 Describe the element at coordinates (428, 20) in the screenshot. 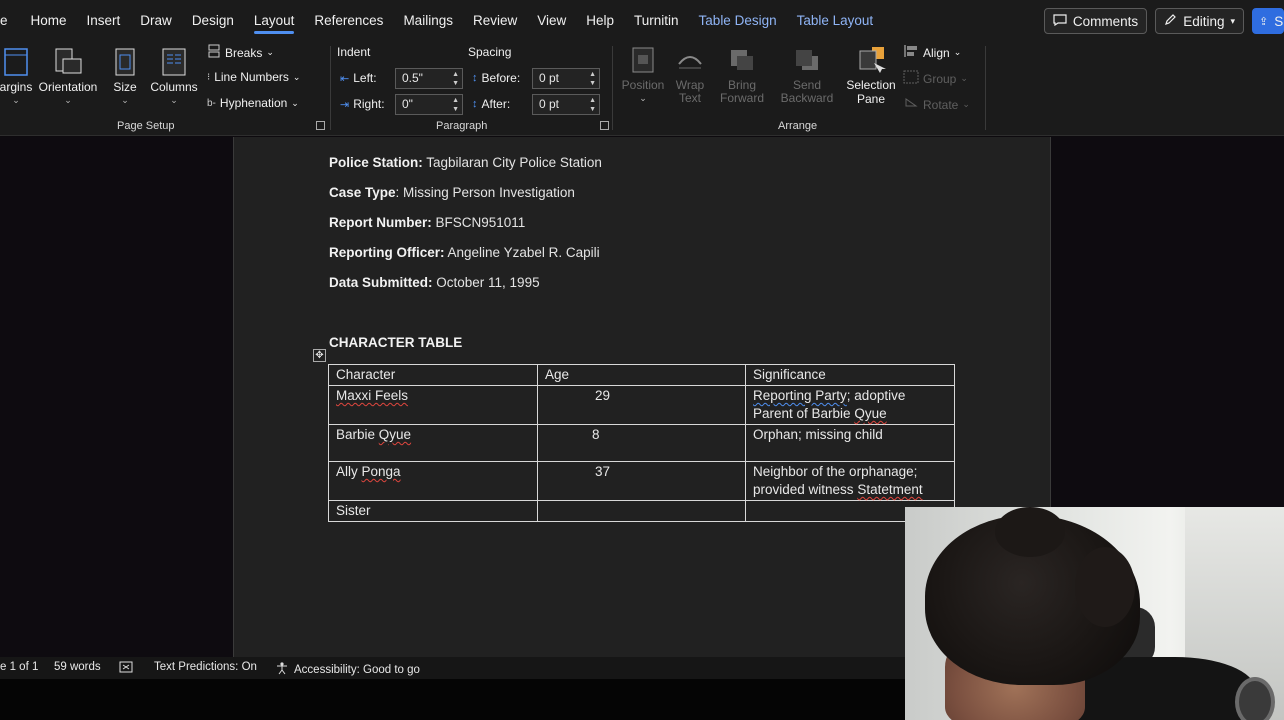

I see `tab-mailings: Mailings` at that location.